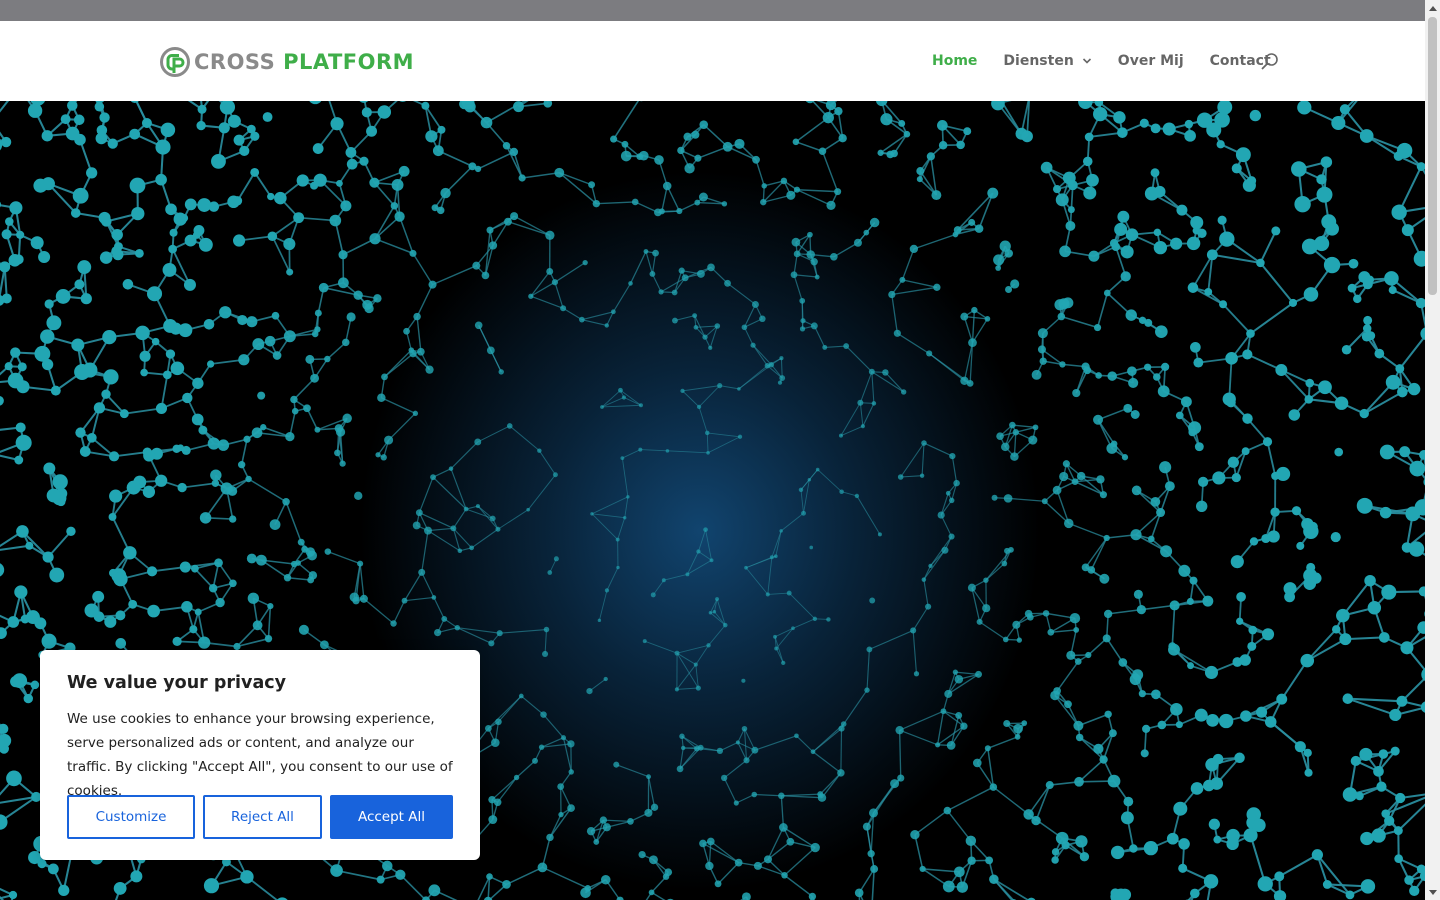 The image size is (1440, 900). Describe the element at coordinates (262, 817) in the screenshot. I see `reject-all-button: Reject All` at that location.